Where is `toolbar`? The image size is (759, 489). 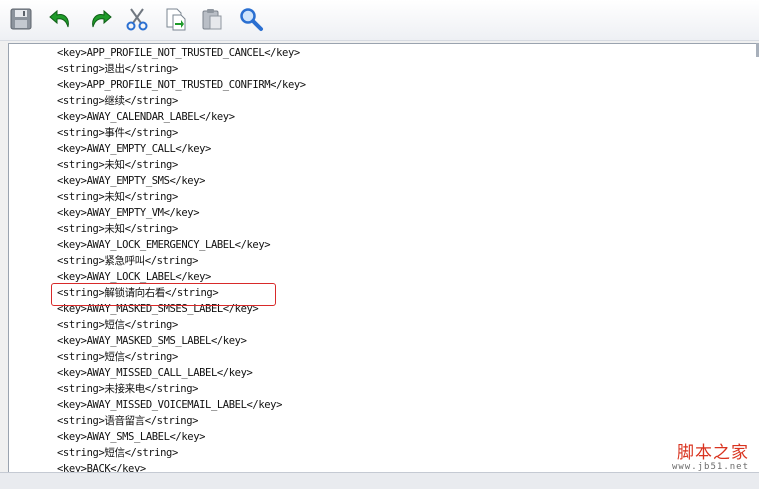
toolbar is located at coordinates (379, 20).